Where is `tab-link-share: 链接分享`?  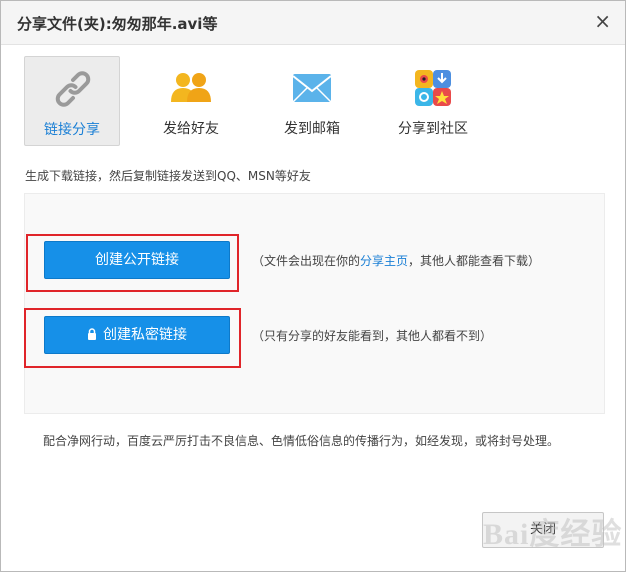
tab-link-share: 链接分享 is located at coordinates (72, 101).